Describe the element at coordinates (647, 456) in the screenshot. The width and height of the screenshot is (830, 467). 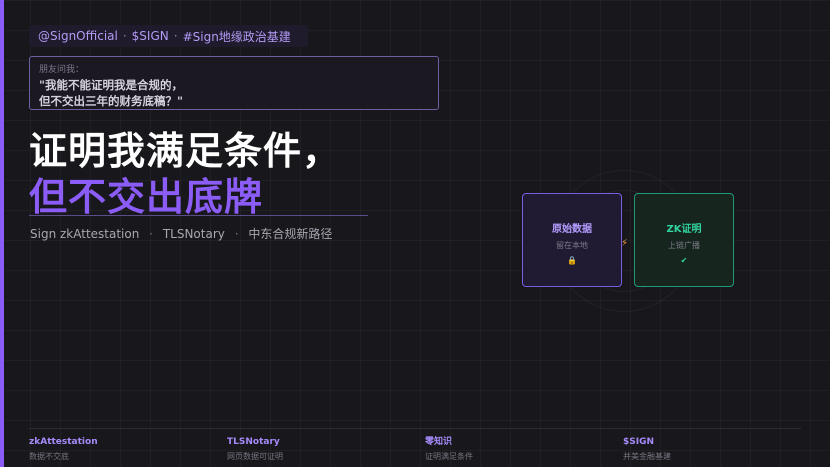
I see `footer-item-subtitle: 并美金融基建` at that location.